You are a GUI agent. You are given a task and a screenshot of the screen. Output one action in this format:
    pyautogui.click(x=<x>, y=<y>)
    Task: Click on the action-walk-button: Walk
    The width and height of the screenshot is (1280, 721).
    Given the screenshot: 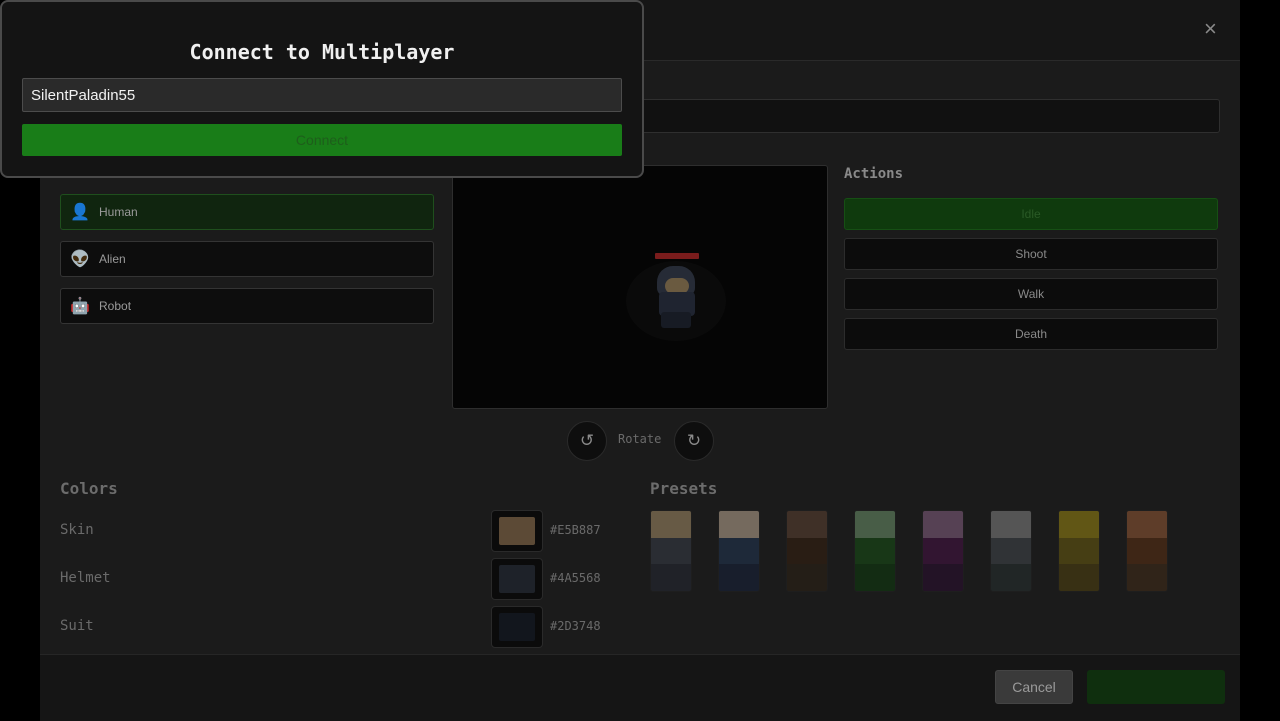 What is the action you would take?
    pyautogui.click(x=1031, y=294)
    